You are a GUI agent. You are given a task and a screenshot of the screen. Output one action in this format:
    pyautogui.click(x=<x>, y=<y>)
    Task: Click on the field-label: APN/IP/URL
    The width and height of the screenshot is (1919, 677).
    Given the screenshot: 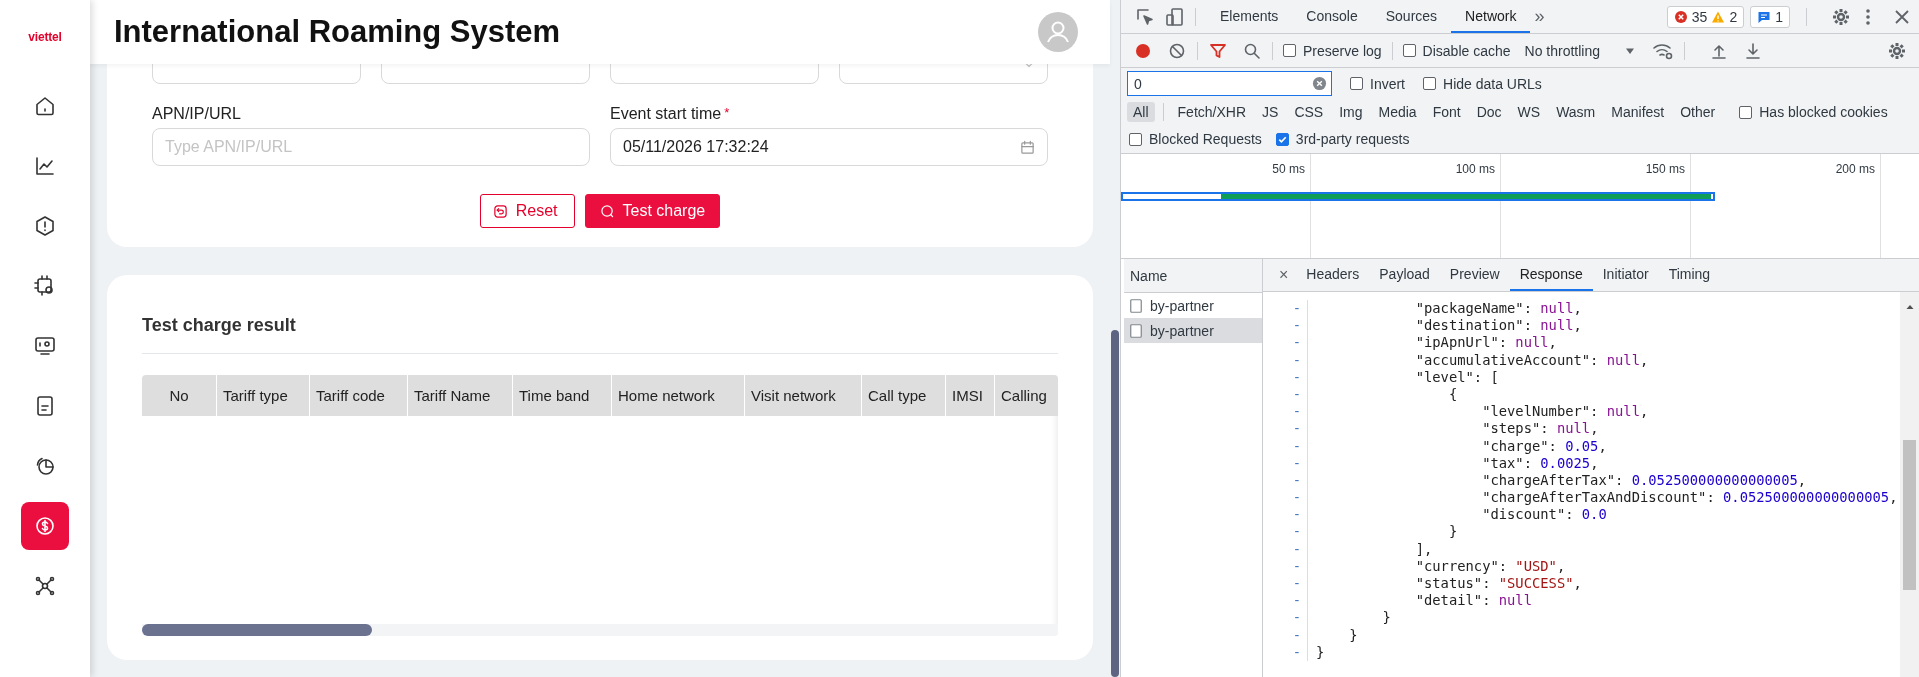 What is the action you would take?
    pyautogui.click(x=196, y=114)
    